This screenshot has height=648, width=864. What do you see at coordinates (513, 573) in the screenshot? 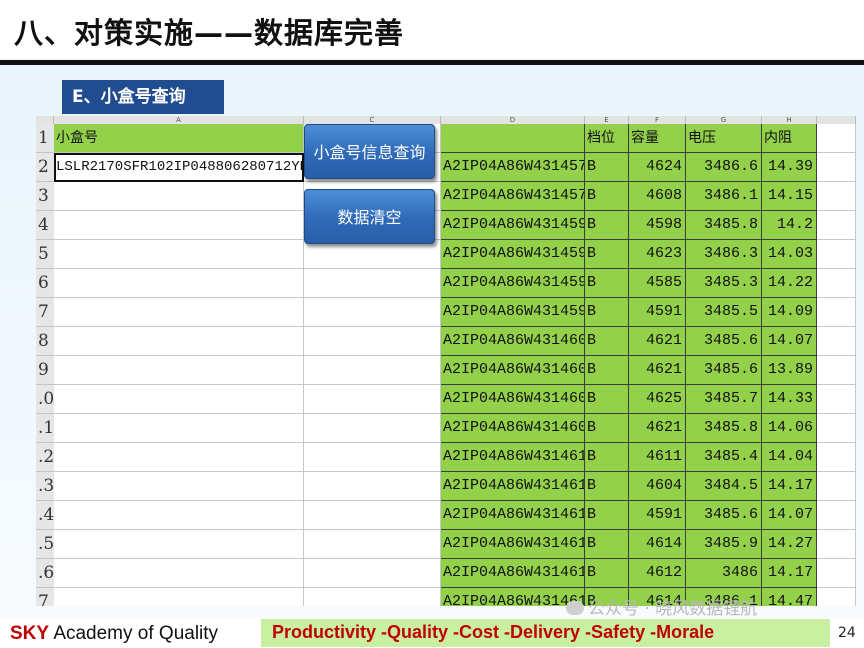
I see `result-cell: A2IP04A86W4314617` at bounding box center [513, 573].